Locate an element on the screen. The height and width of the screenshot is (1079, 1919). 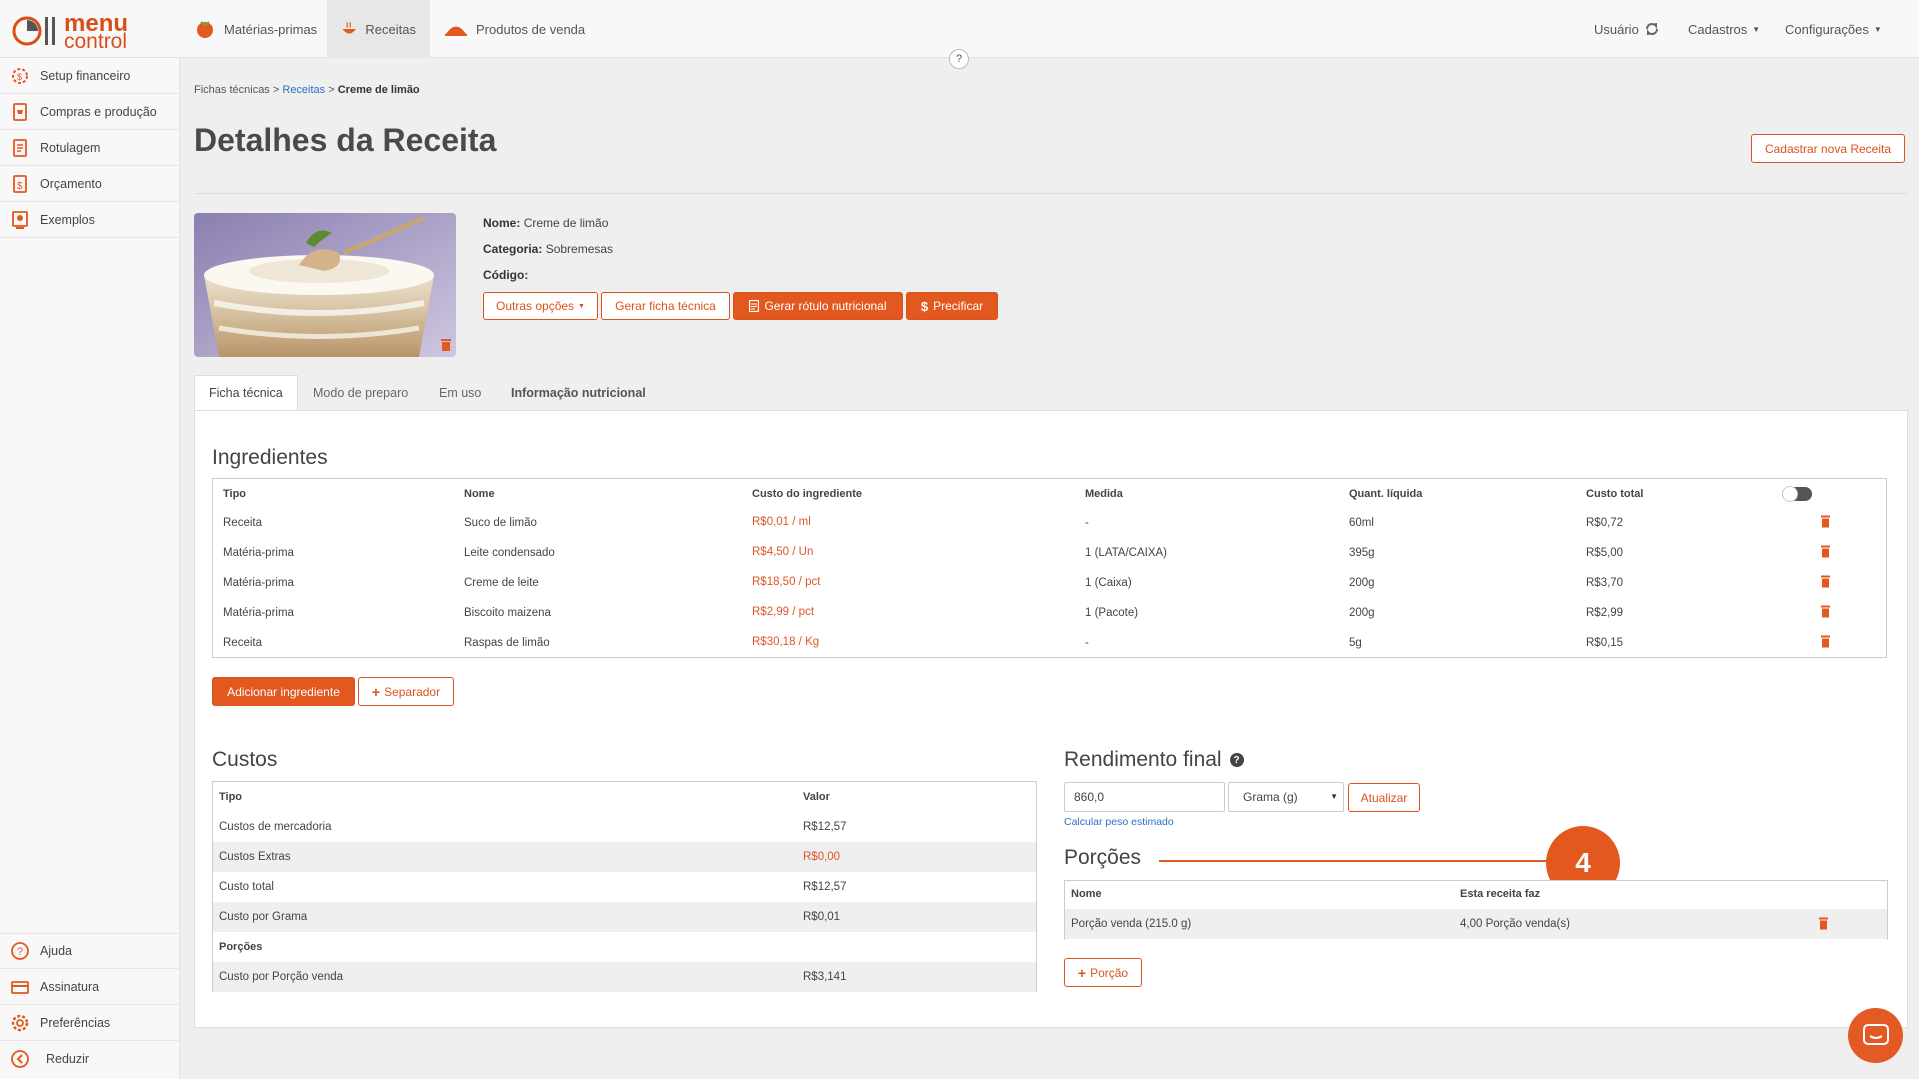
cell-nome: Biscoito maizena is located at coordinates (507, 613).